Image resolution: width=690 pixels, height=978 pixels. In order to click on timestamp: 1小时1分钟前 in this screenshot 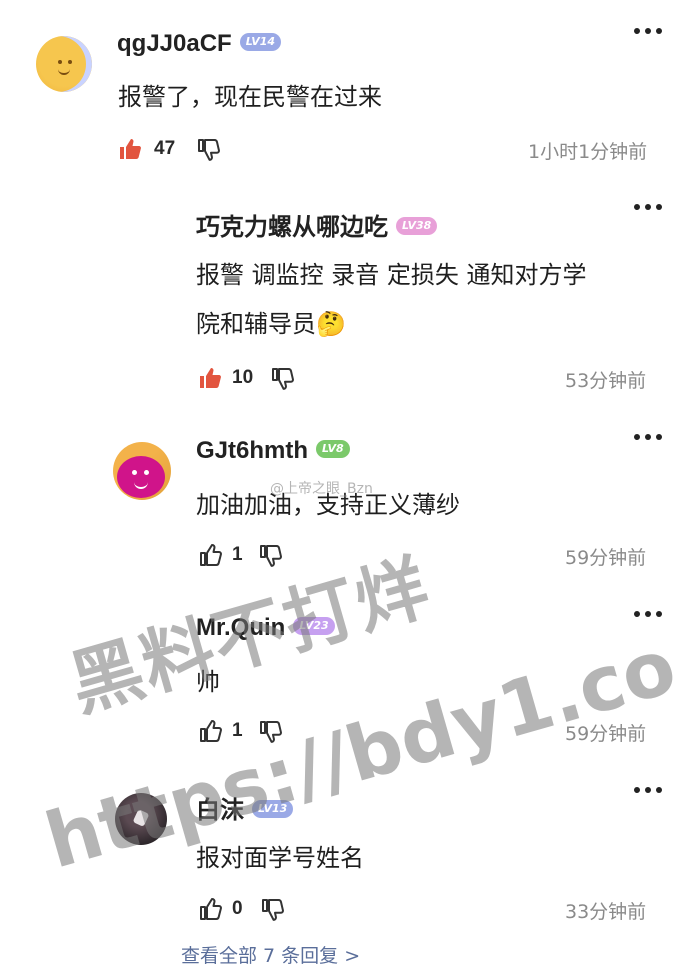, I will do `click(588, 152)`.